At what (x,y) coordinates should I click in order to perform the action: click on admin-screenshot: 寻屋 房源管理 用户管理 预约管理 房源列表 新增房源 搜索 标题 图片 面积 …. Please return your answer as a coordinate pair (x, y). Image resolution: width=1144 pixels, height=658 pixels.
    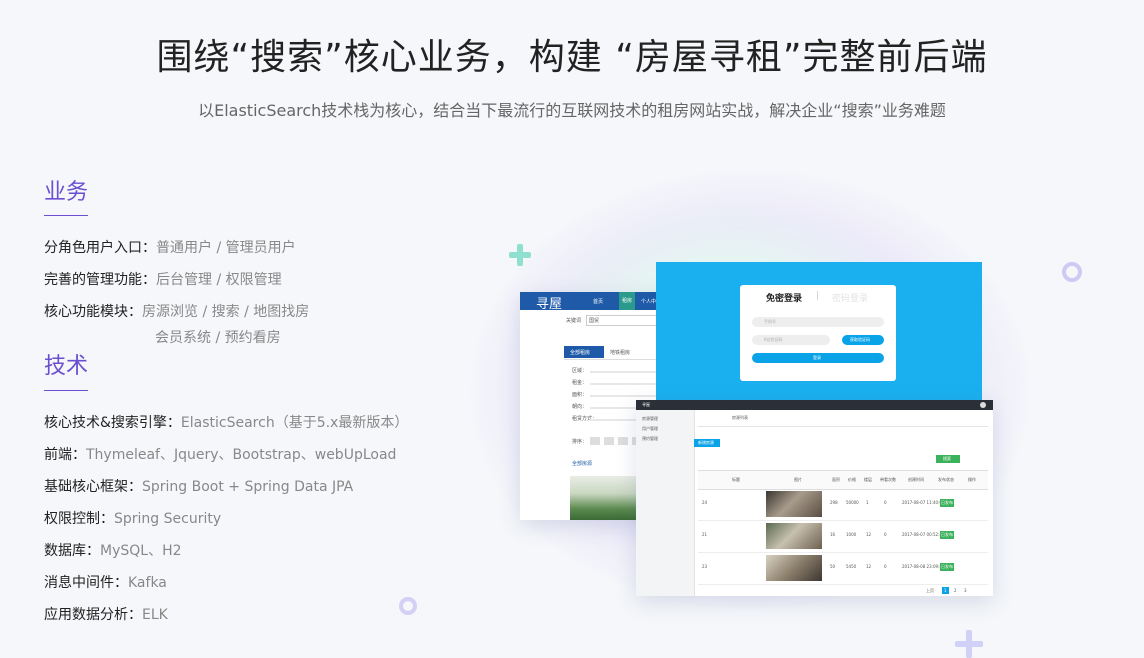
    Looking at the image, I should click on (814, 498).